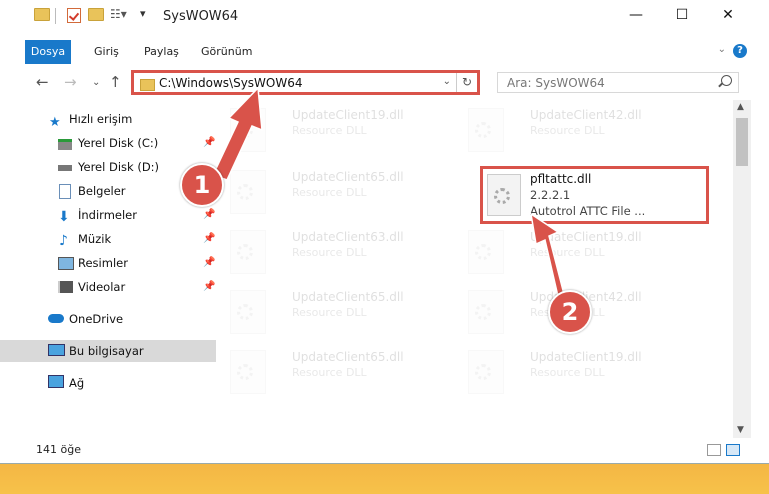  What do you see at coordinates (65, 191) in the screenshot?
I see `documents-icon` at bounding box center [65, 191].